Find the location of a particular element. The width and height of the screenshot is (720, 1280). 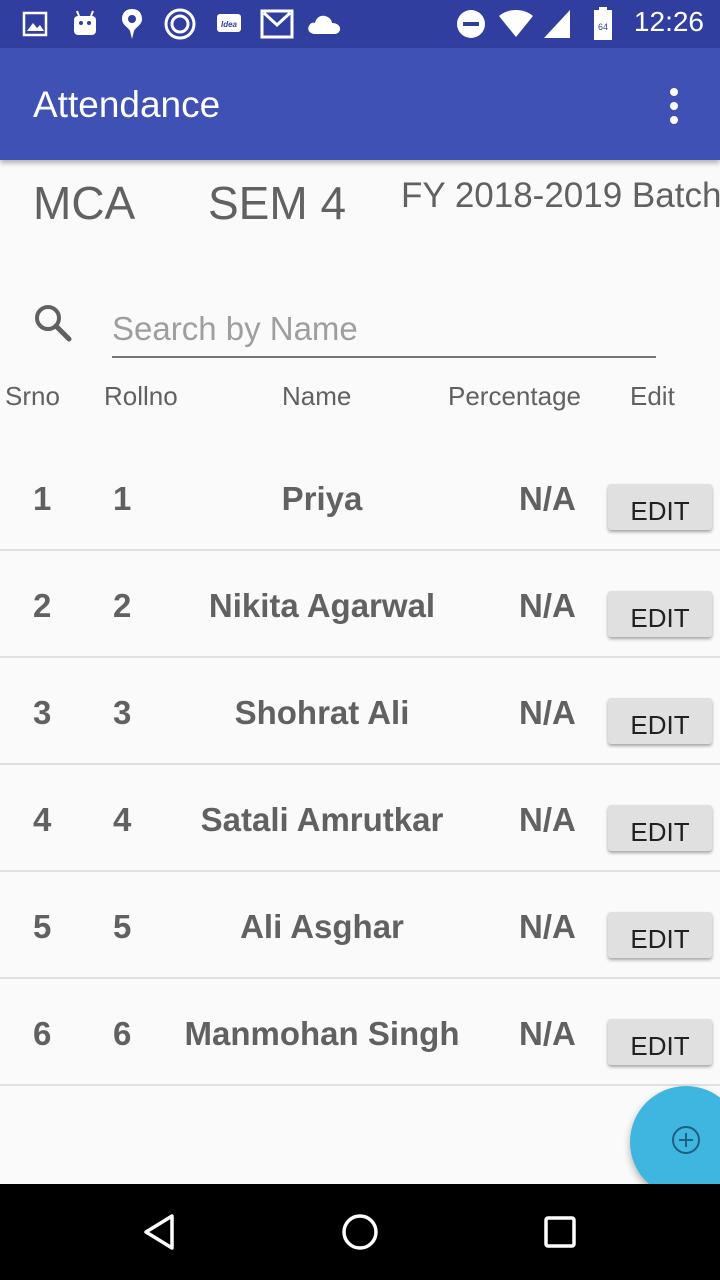

status-bar: Idea 64 12:26 is located at coordinates (360, 24).